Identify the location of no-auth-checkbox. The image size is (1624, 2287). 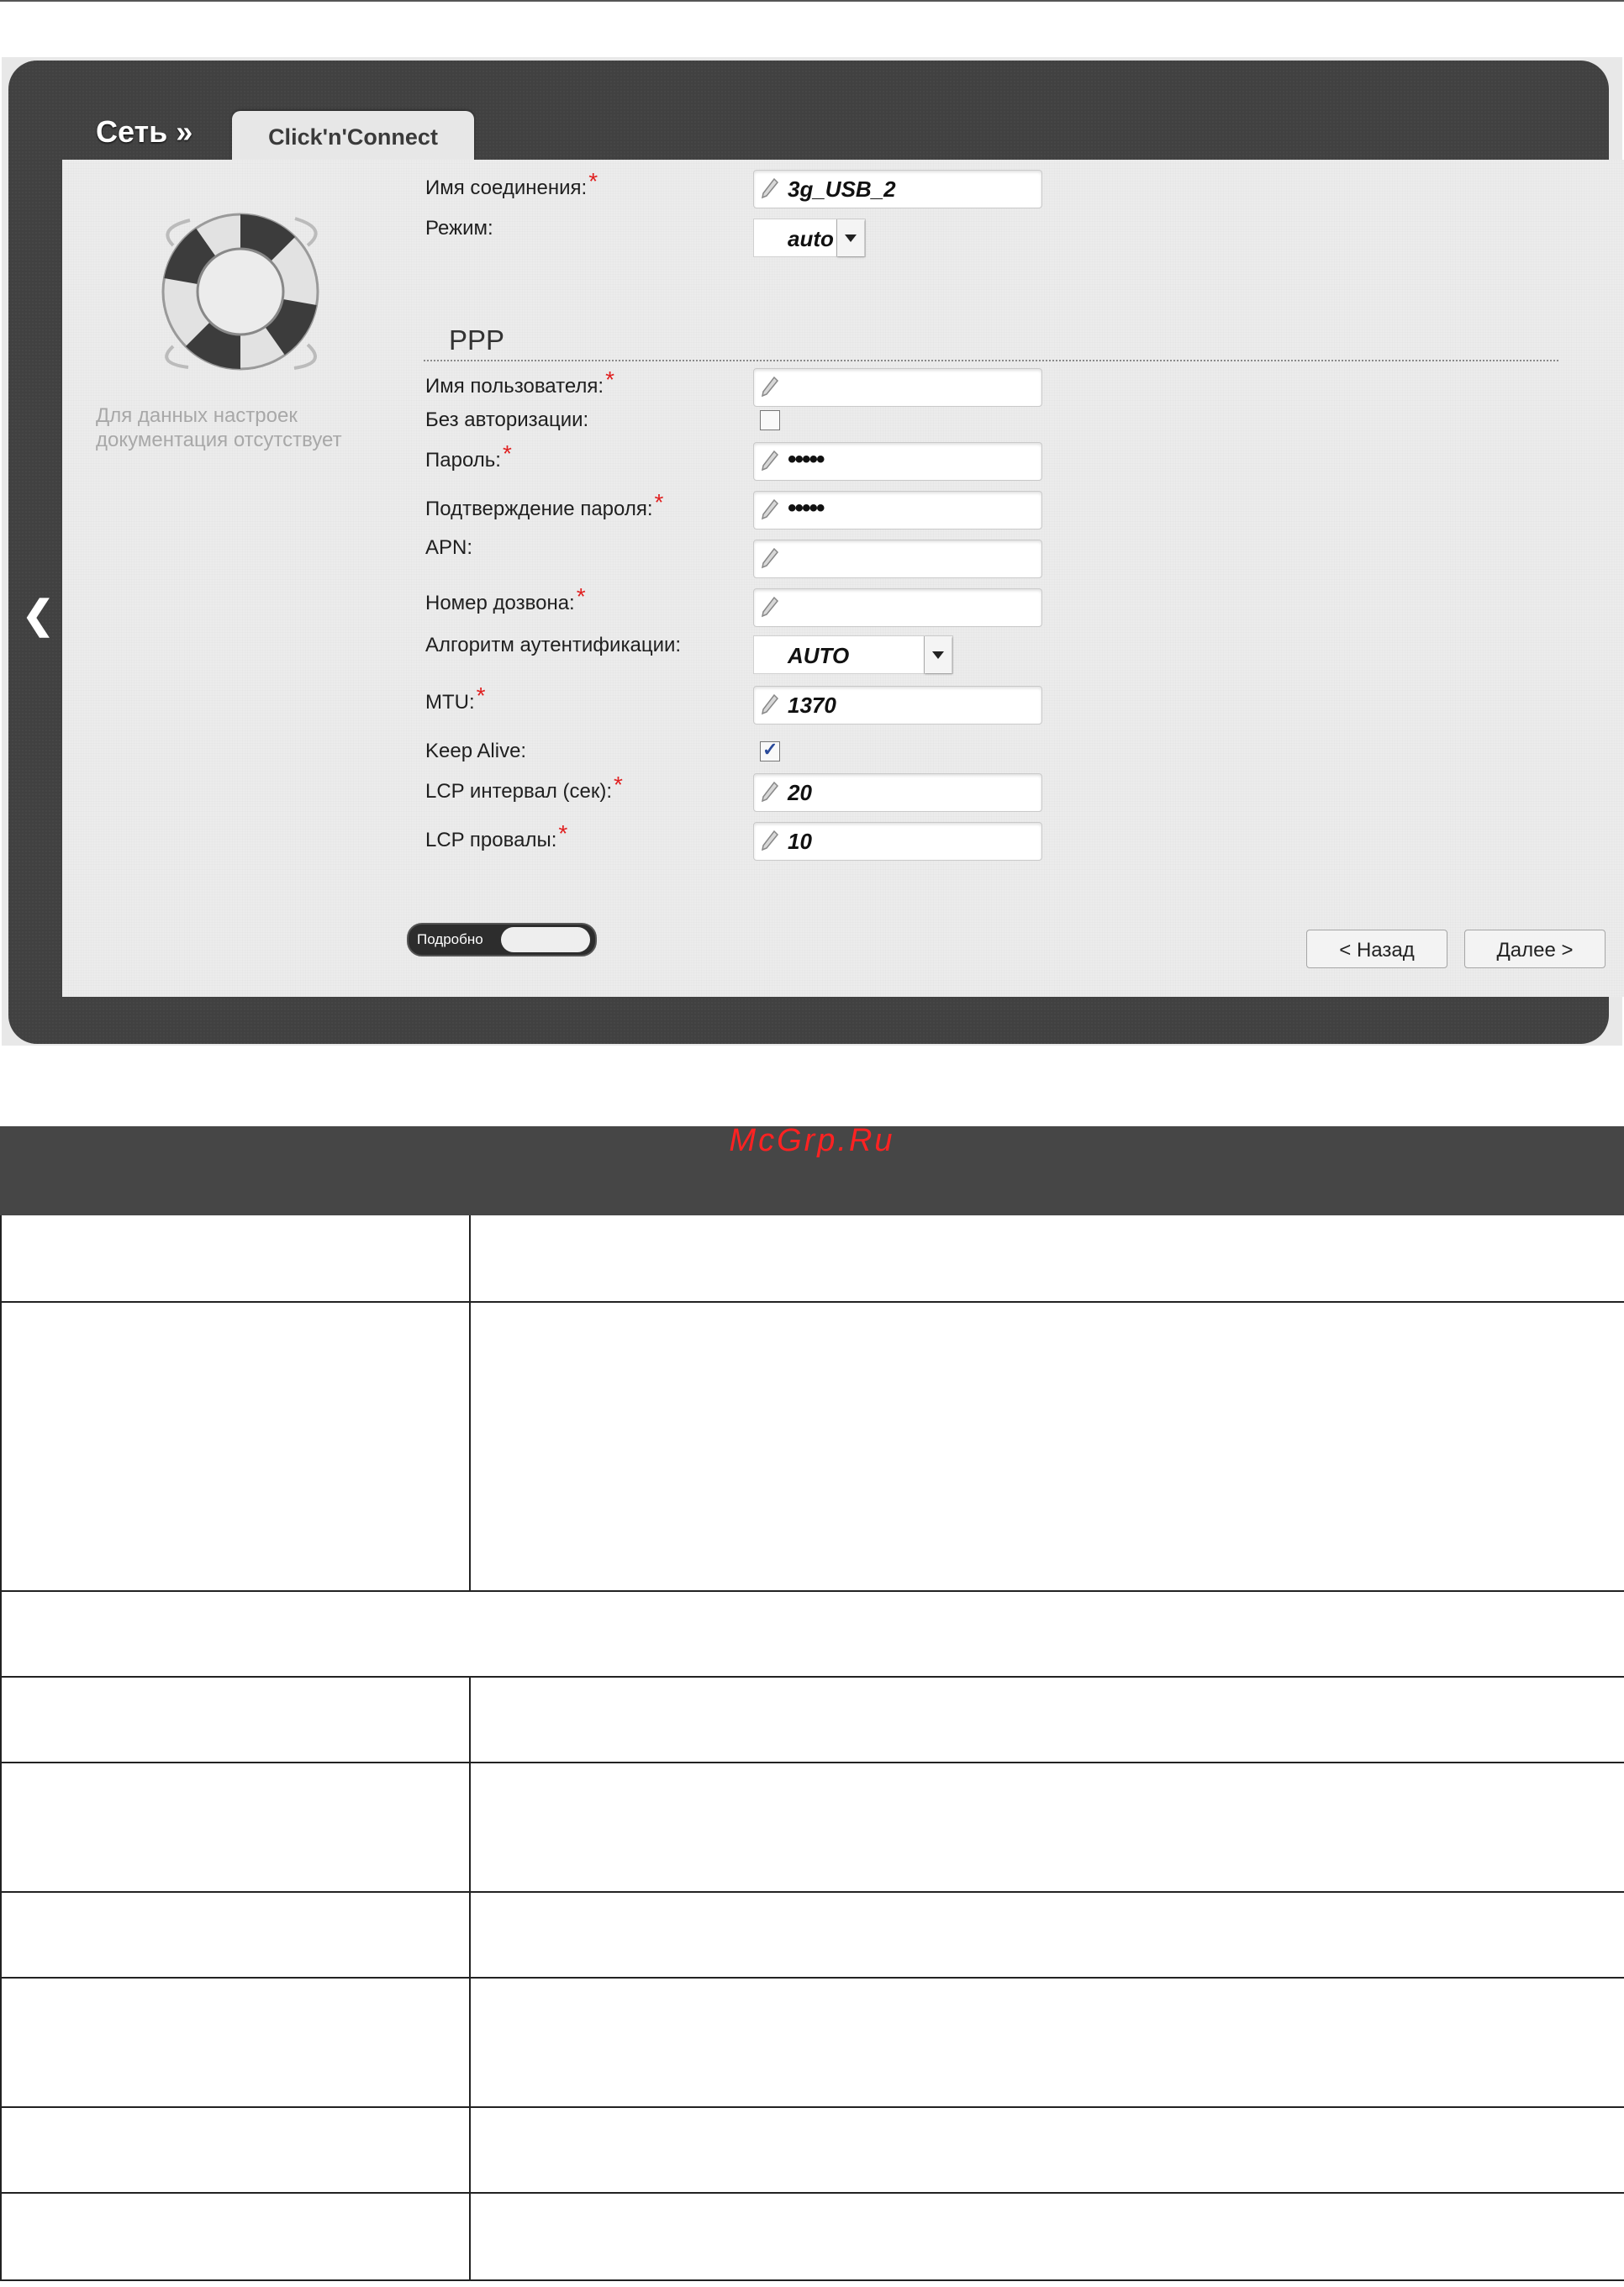
(770, 420).